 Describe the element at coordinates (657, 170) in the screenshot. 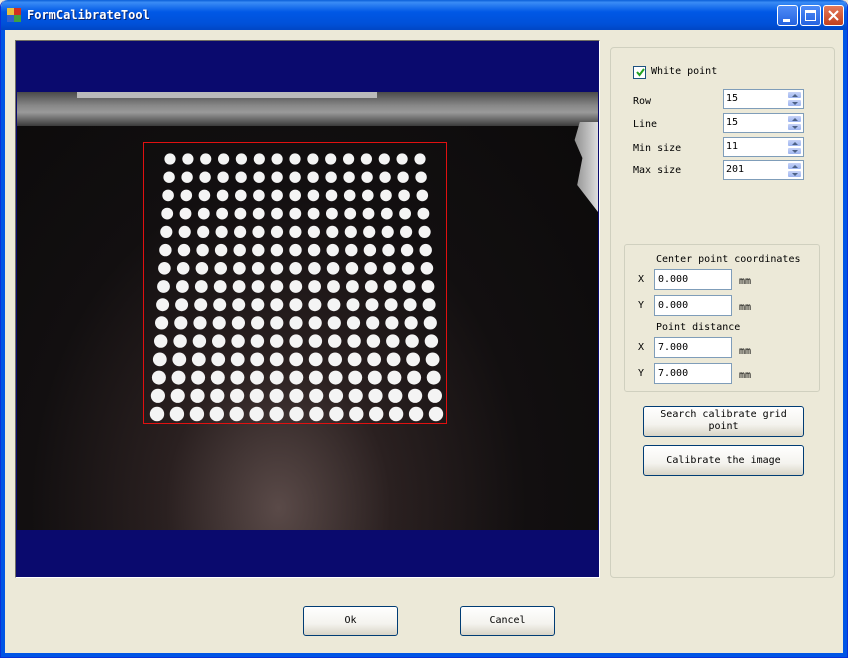

I see `max-size-label: Max size` at that location.